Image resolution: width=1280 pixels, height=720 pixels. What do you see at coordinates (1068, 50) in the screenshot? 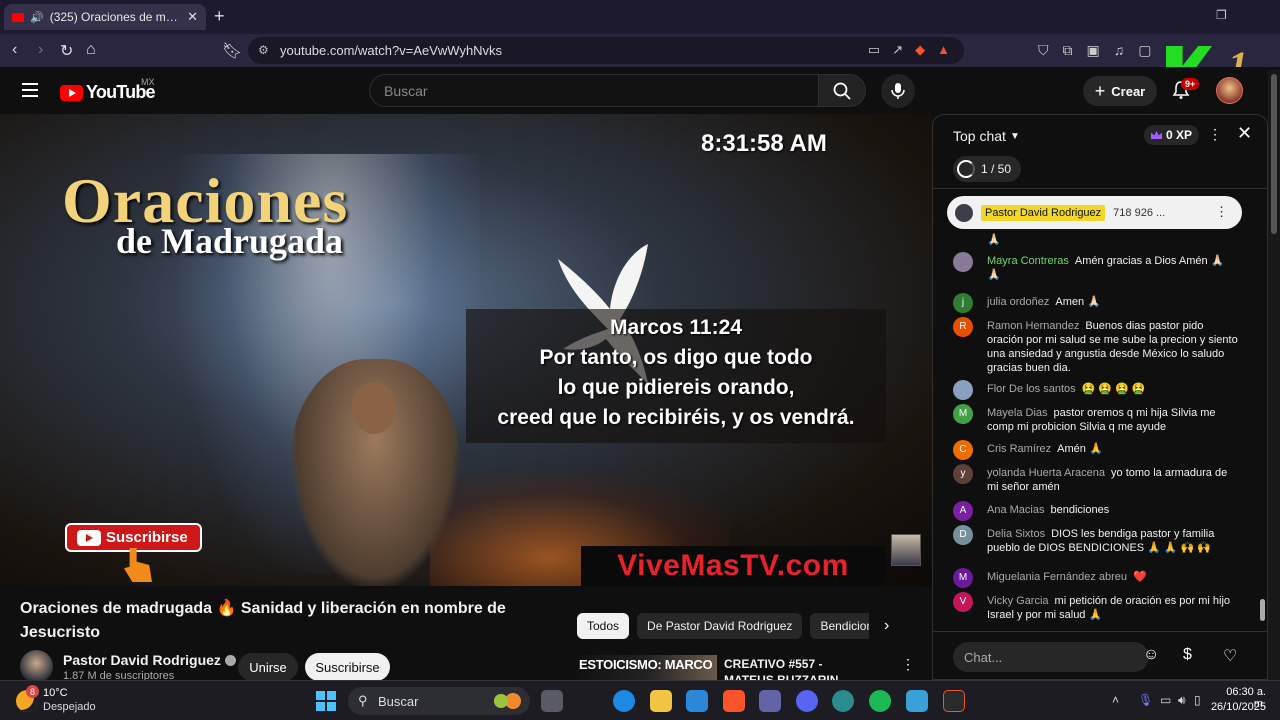
I see `extensions-icon: ⧉` at bounding box center [1068, 50].